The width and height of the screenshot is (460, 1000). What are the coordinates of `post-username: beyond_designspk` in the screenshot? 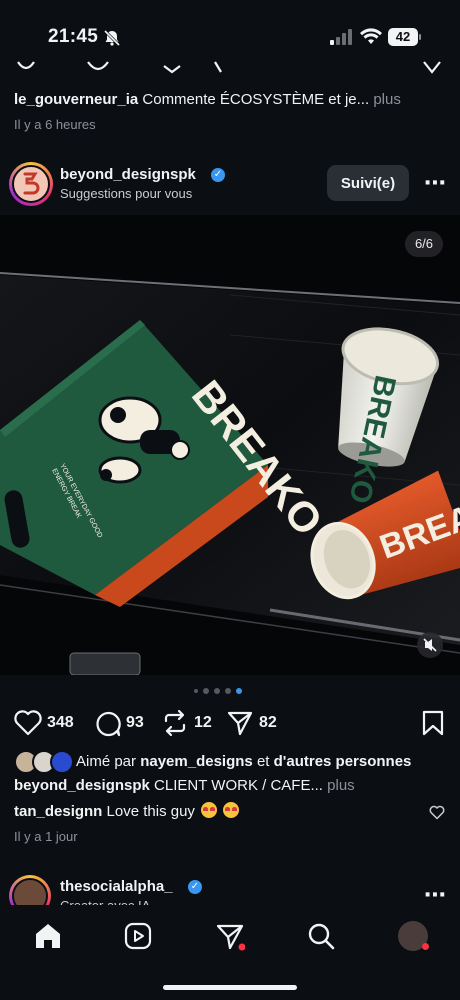 It's located at (128, 174).